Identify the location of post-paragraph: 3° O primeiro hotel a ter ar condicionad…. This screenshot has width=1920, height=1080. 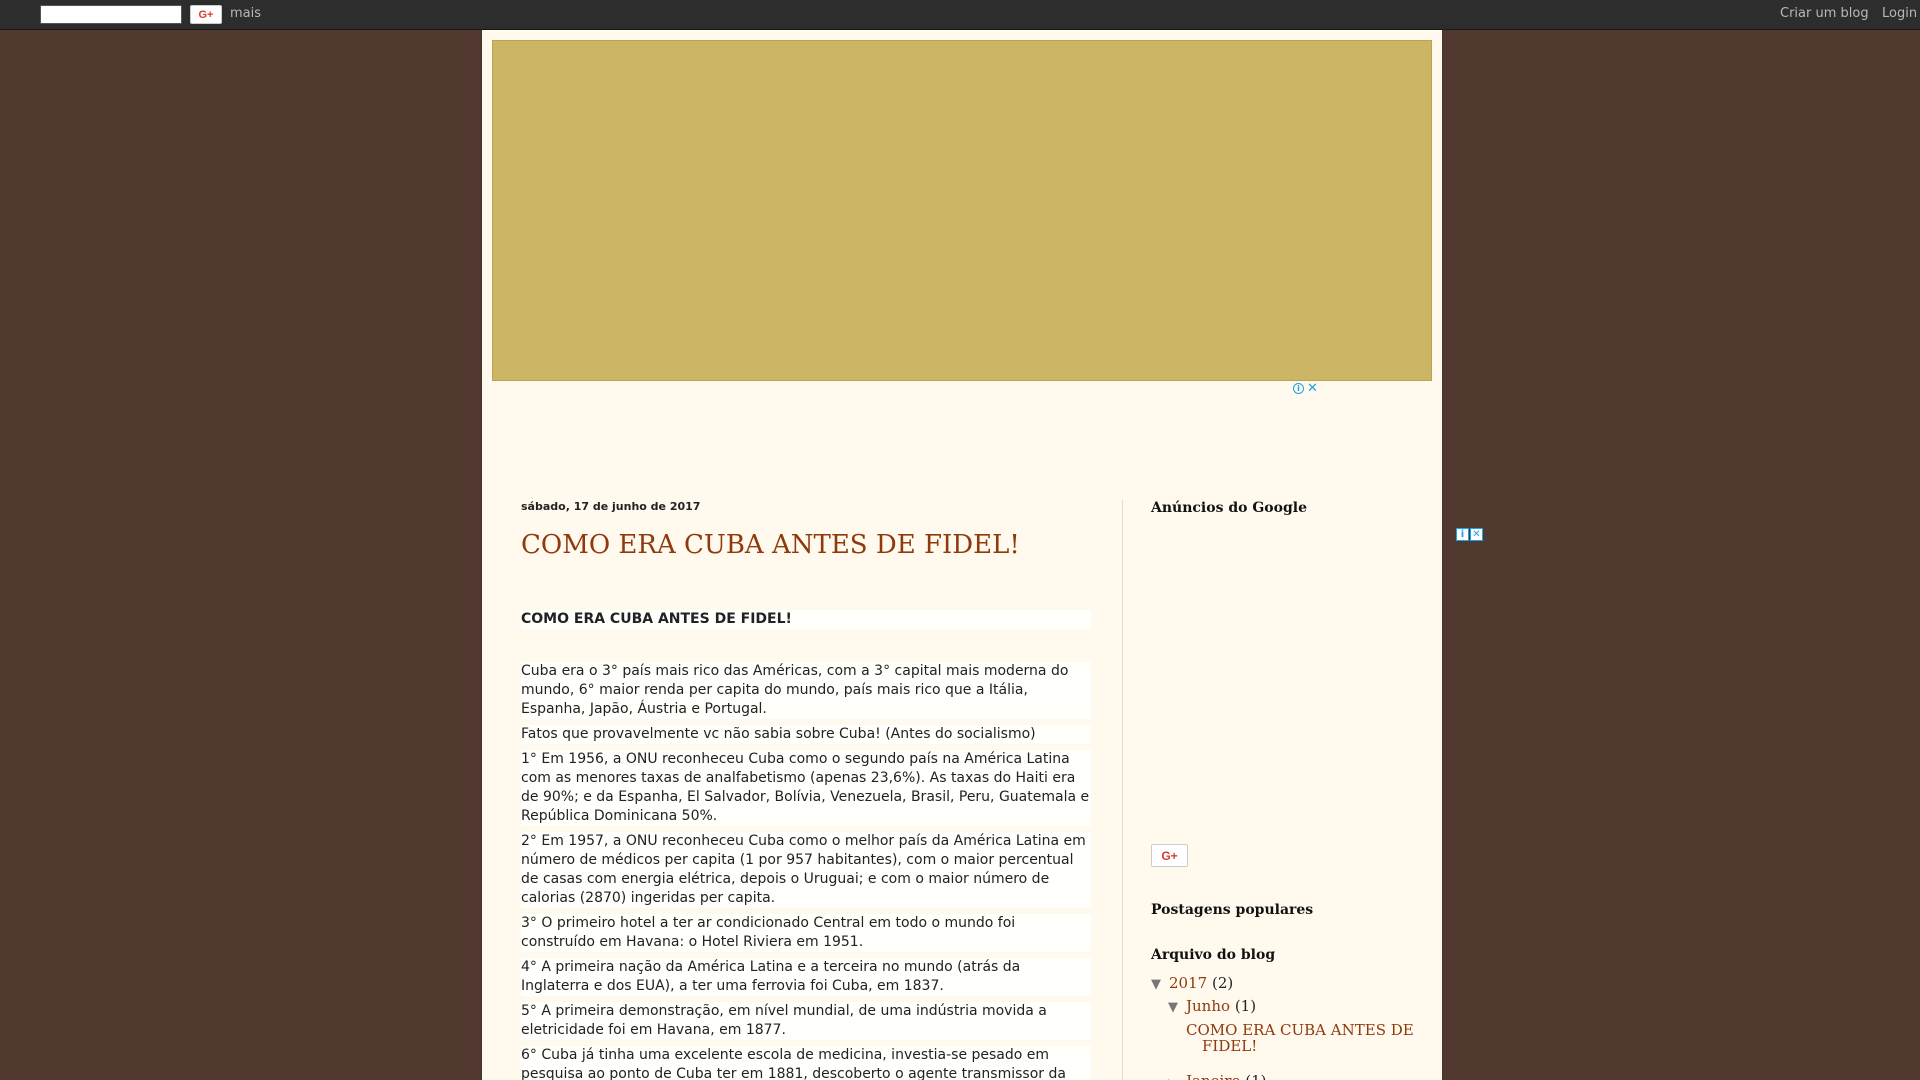
(806, 933).